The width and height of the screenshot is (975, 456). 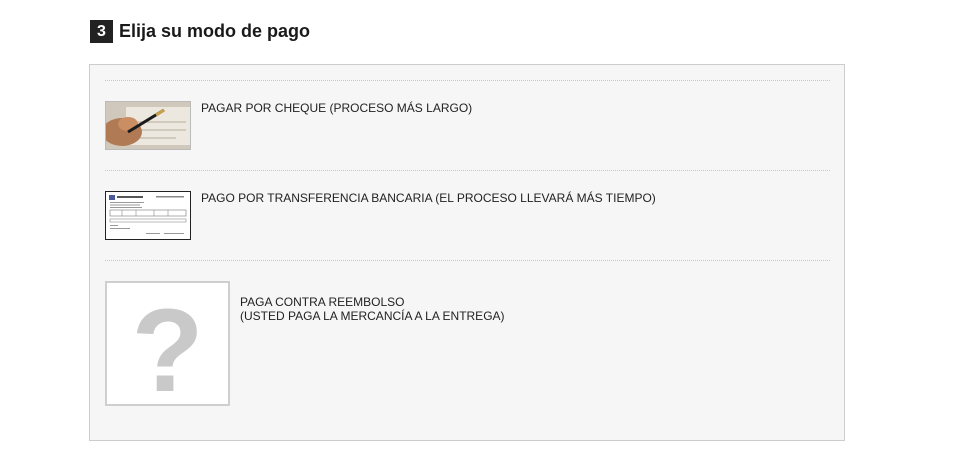 I want to click on option-label-cod-line2: (USTED PAGA LA MERCANCÍA A LA ENTREGA), so click(x=372, y=316).